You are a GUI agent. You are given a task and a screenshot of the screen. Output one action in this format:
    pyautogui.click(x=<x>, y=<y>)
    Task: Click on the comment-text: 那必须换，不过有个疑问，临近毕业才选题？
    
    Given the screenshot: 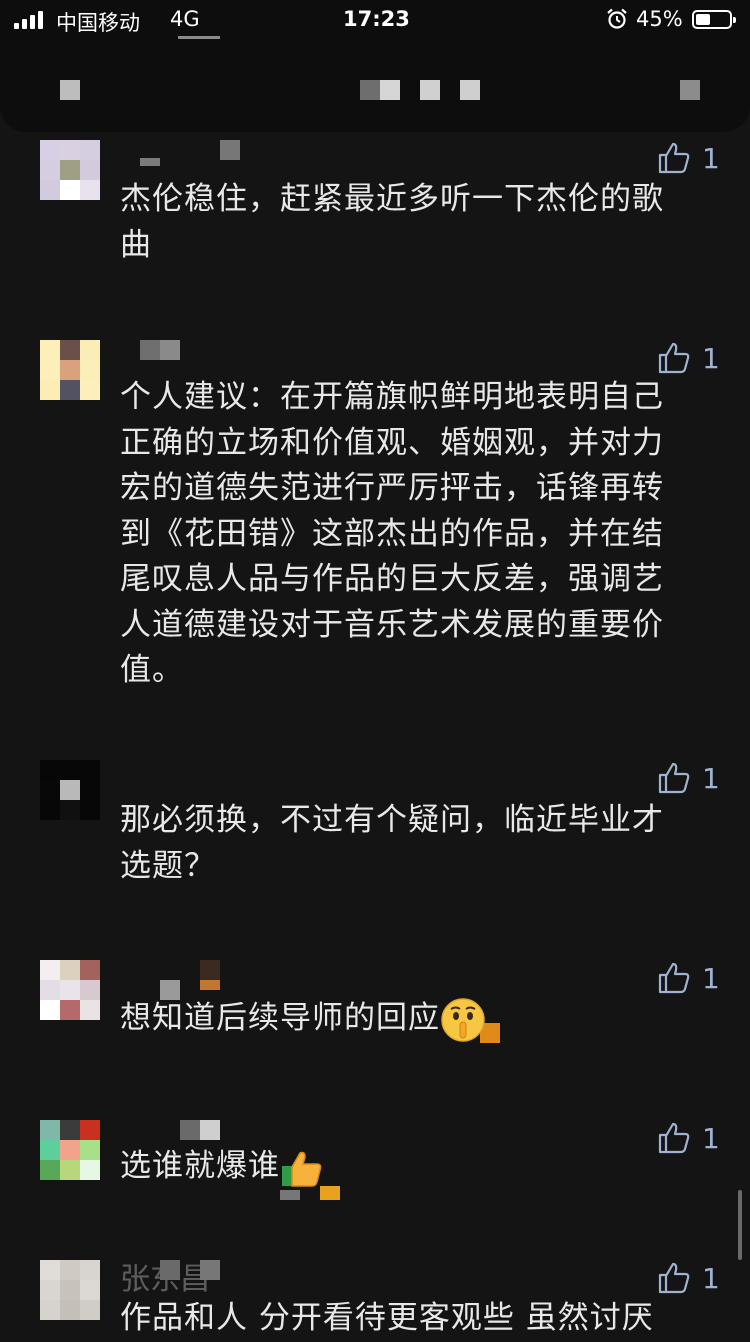 What is the action you would take?
    pyautogui.click(x=392, y=843)
    